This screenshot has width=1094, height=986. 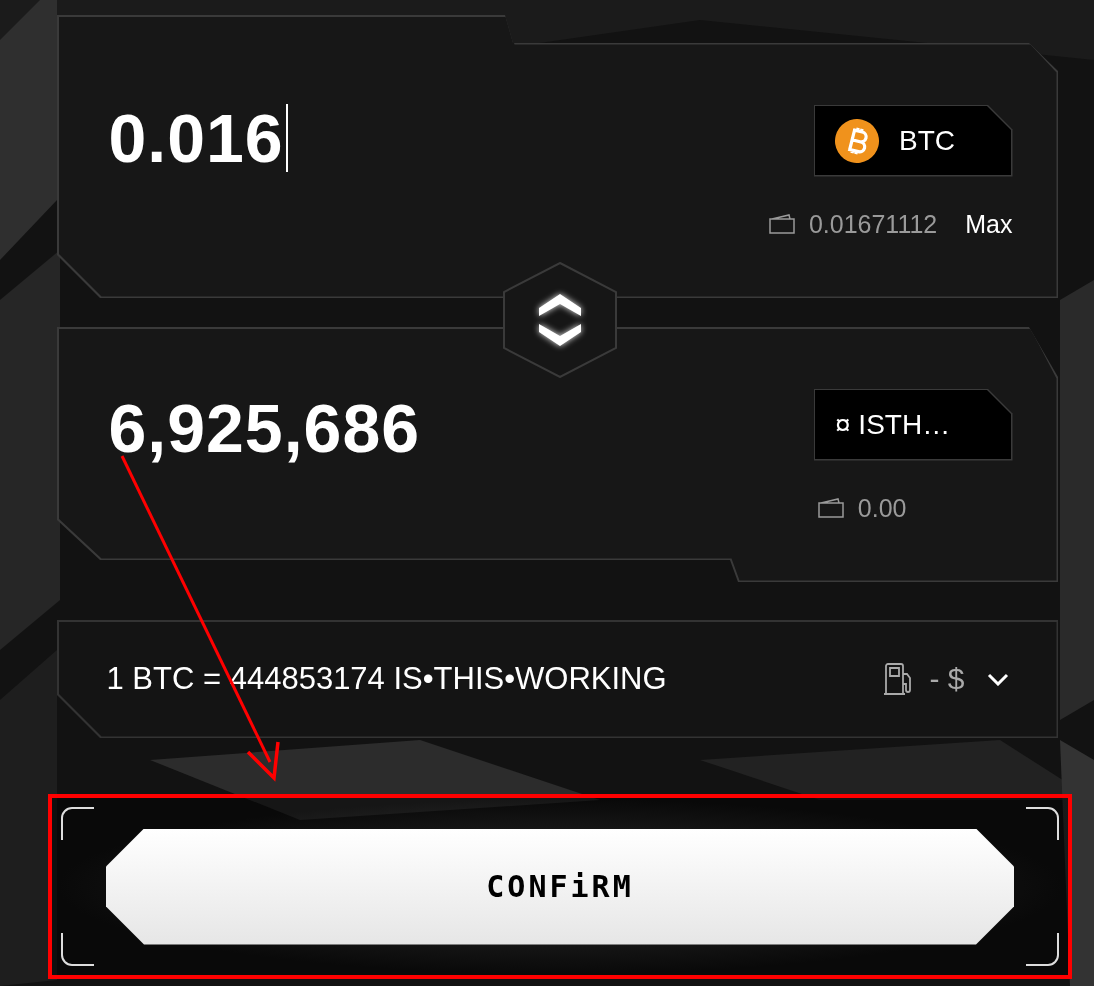 I want to click on max-button: Max, so click(x=989, y=224).